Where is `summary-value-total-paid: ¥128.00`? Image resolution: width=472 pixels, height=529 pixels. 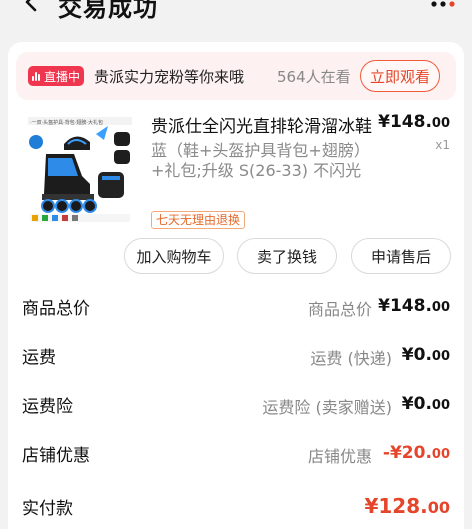
summary-value-total-paid: ¥128.00 is located at coordinates (407, 506).